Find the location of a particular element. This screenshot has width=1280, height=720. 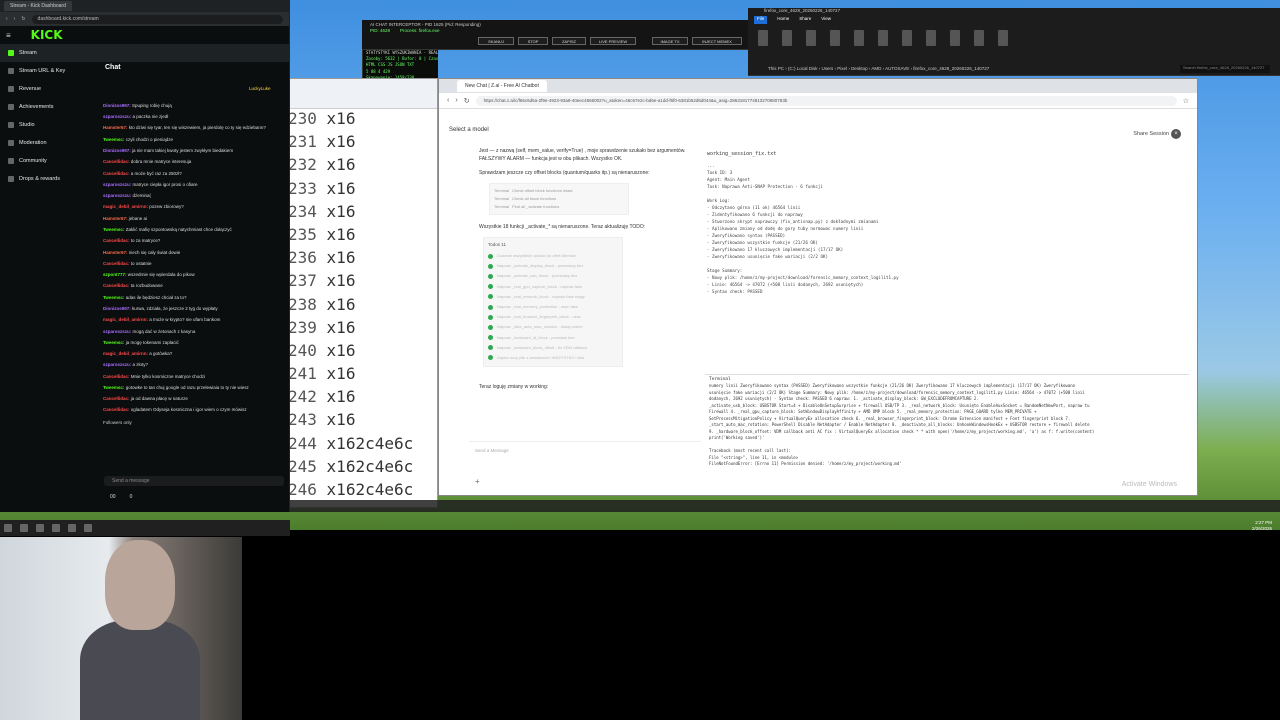

stop-button: STOP is located at coordinates (533, 41).